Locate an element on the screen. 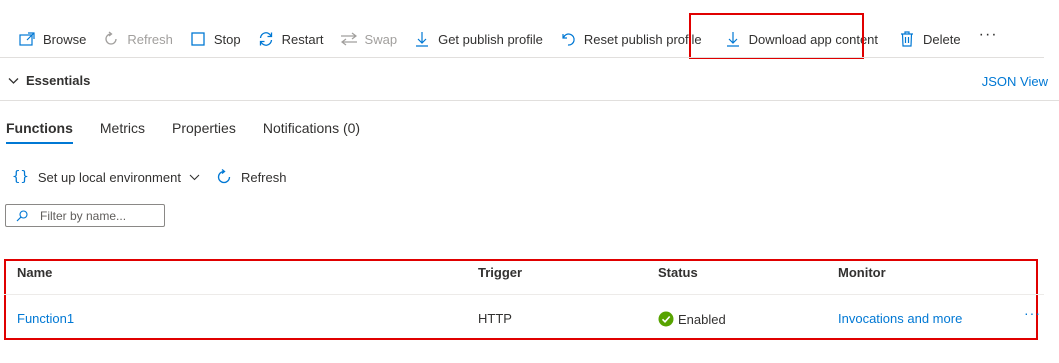 The height and width of the screenshot is (363, 1059). essentials-divider is located at coordinates (529, 100).